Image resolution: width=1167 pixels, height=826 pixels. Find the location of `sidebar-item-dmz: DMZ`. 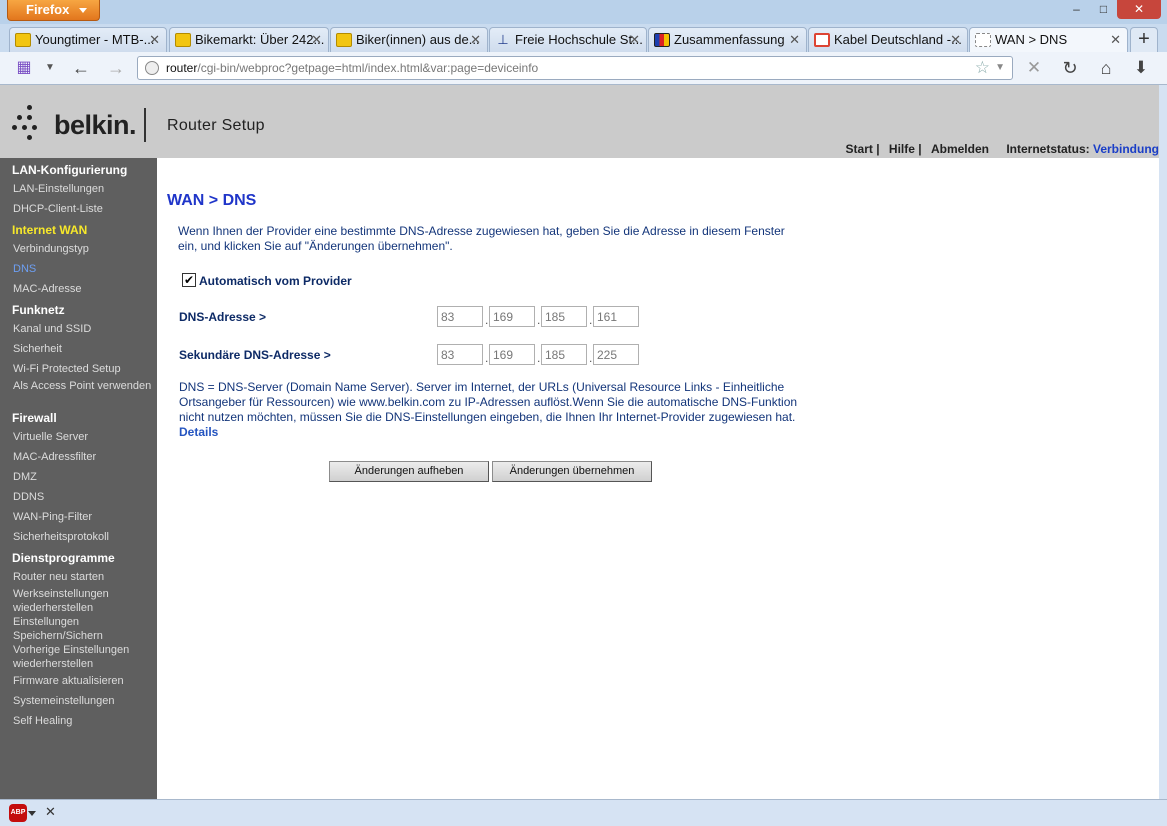

sidebar-item-dmz: DMZ is located at coordinates (83, 477).